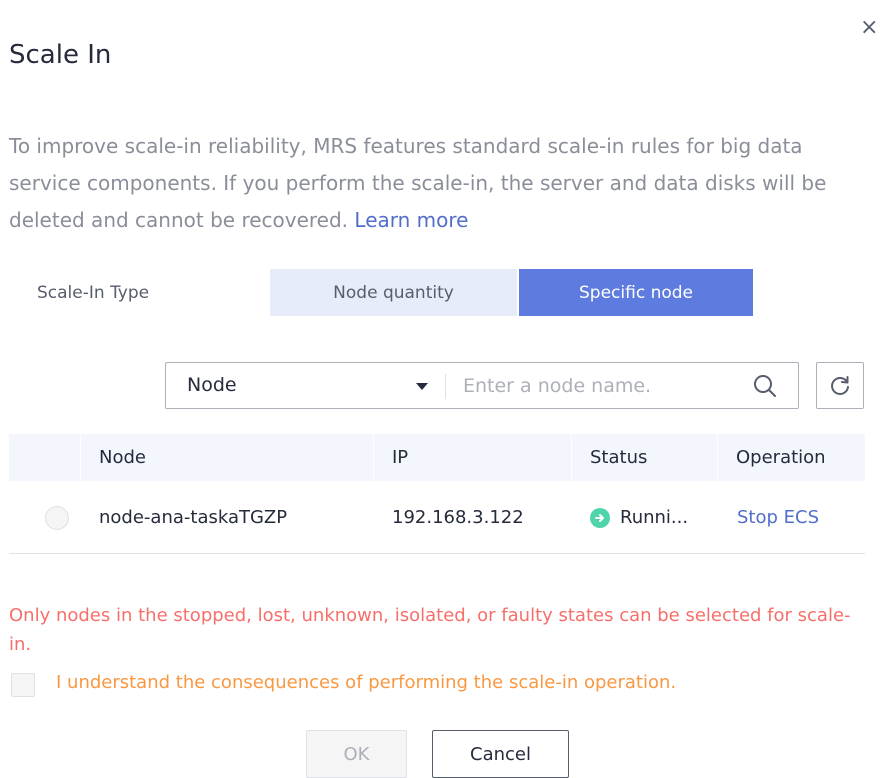 The image size is (880, 778). I want to click on refresh-icon, so click(840, 385).